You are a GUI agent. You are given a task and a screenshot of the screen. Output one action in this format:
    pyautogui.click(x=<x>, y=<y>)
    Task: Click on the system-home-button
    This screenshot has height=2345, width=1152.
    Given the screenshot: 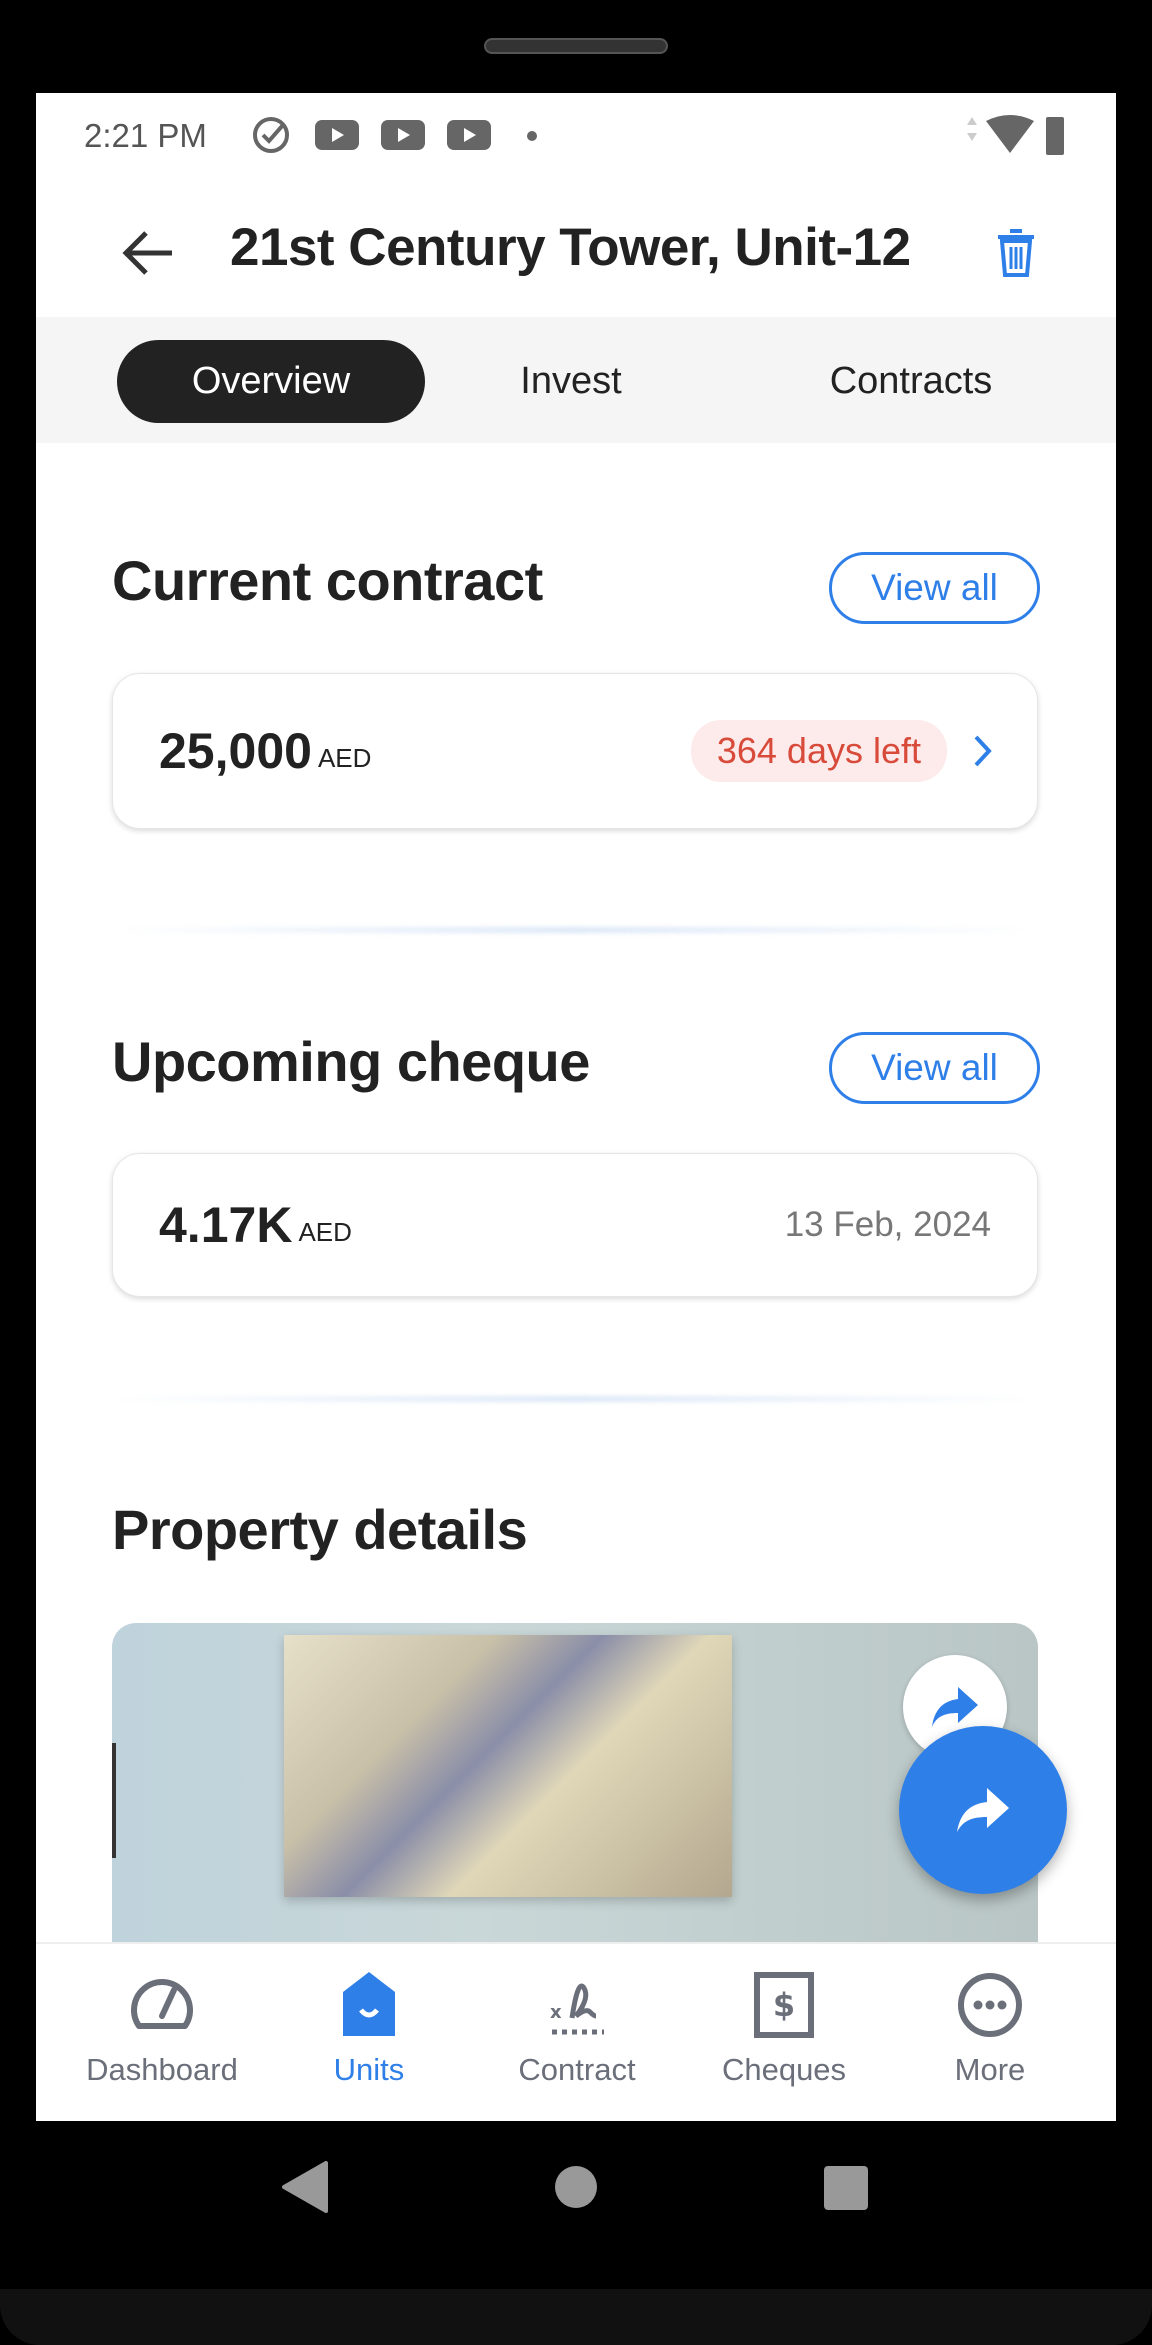 What is the action you would take?
    pyautogui.click(x=576, y=2187)
    